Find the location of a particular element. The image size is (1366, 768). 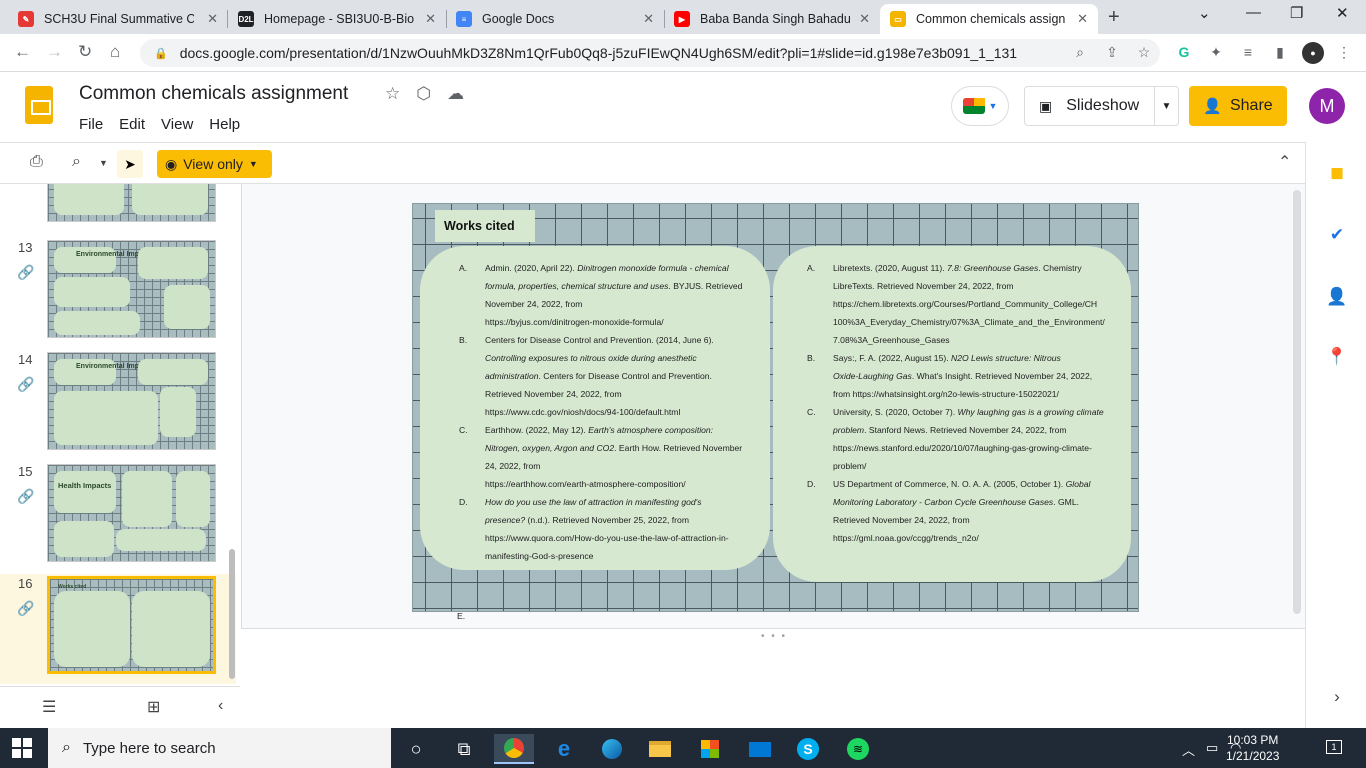

slide-heading: Works cited is located at coordinates (485, 226).